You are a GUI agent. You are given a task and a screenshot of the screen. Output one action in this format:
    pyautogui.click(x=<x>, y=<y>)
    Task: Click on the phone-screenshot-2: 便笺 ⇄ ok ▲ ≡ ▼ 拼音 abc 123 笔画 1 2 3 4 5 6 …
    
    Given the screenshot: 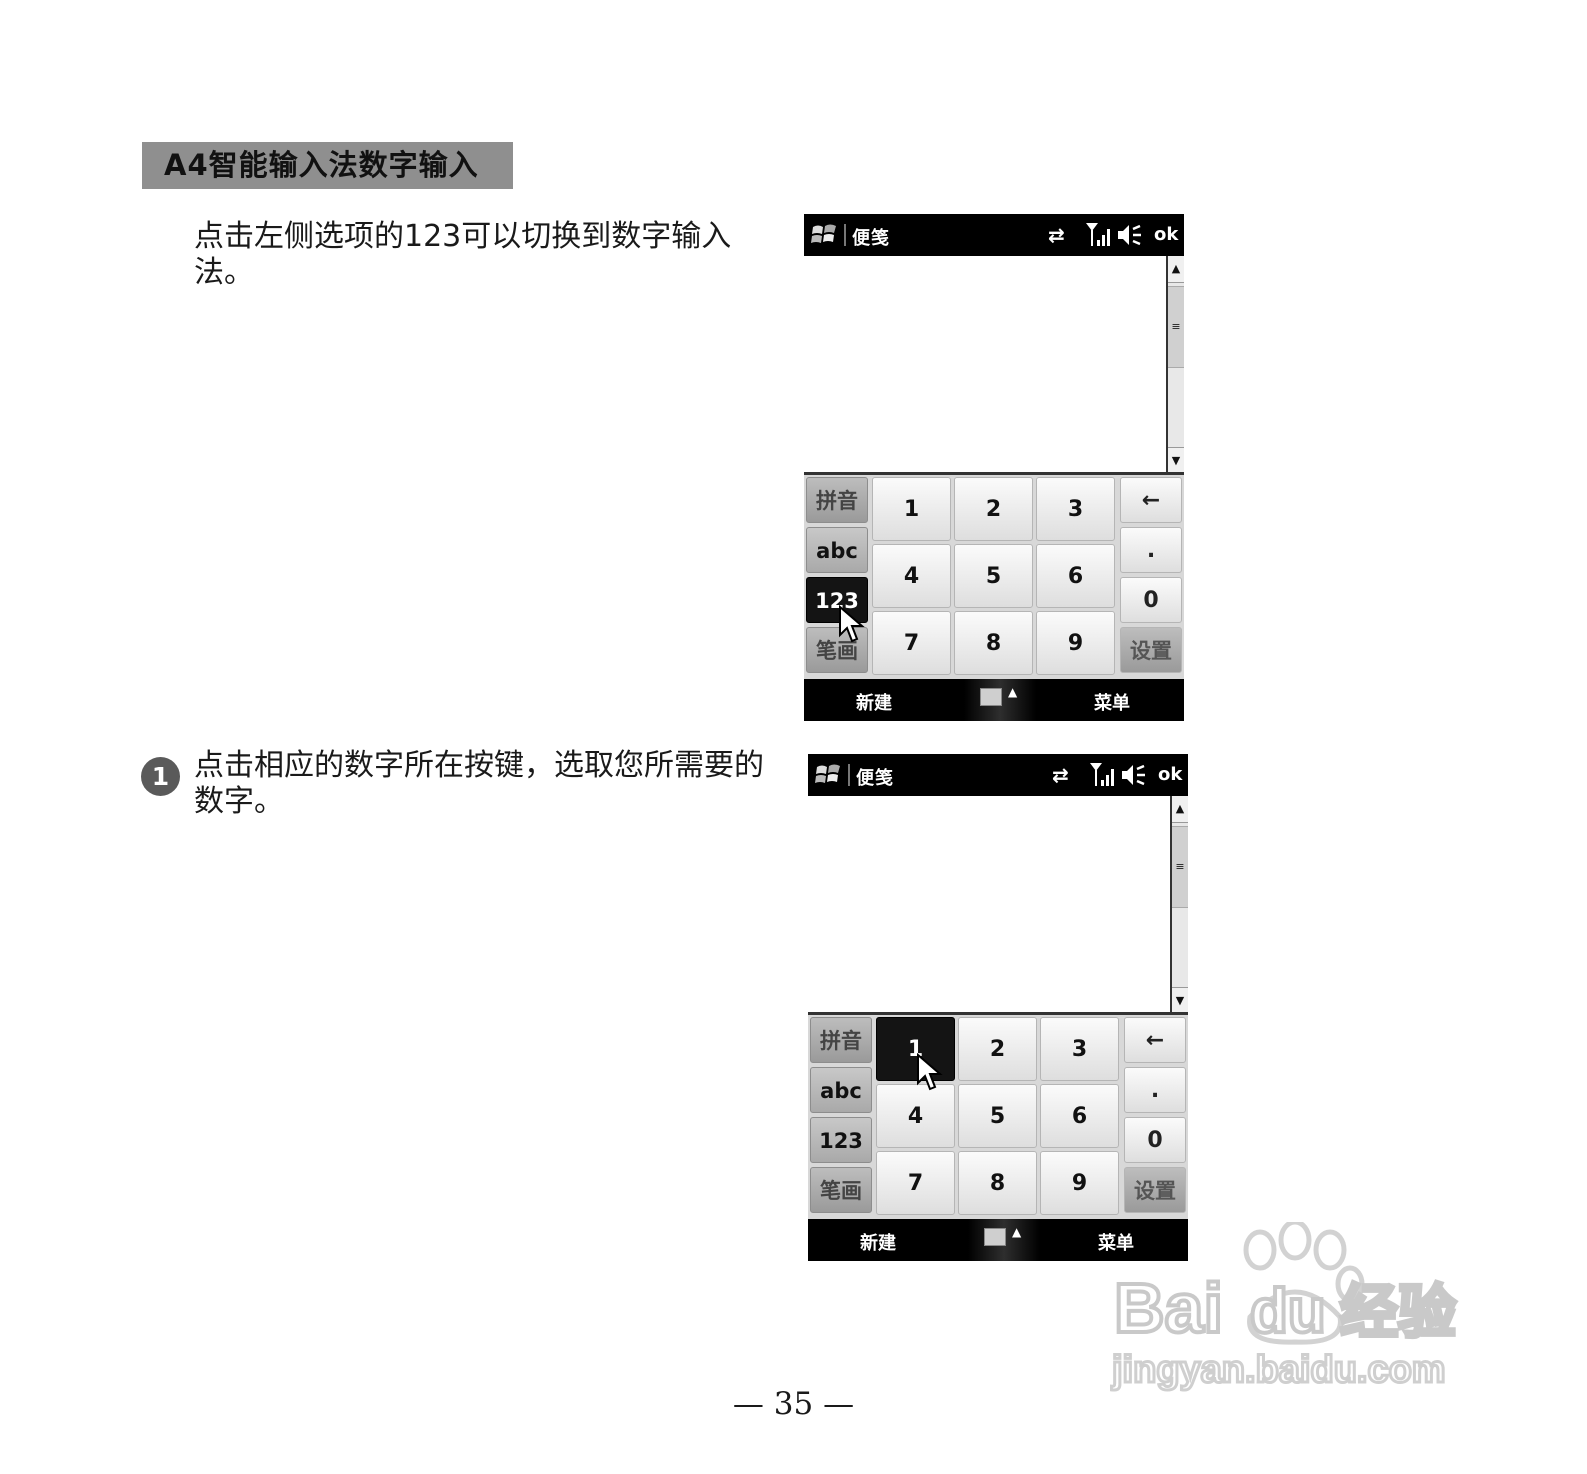 What is the action you would take?
    pyautogui.click(x=998, y=1007)
    